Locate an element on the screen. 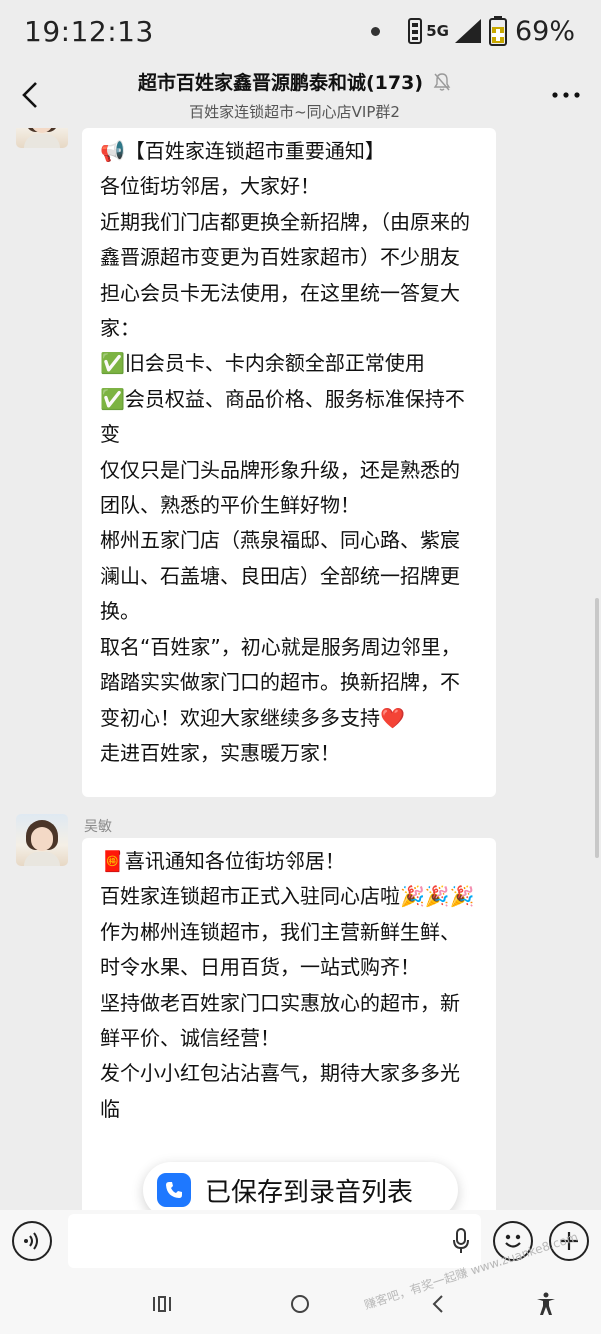 This screenshot has width=601, height=1334. message-input is located at coordinates (274, 1241).